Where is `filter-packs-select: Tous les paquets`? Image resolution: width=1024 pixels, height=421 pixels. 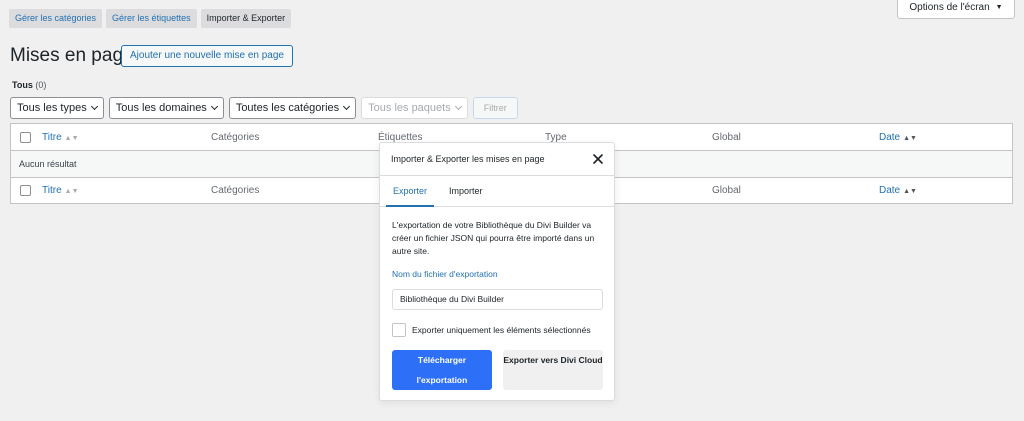 filter-packs-select: Tous les paquets is located at coordinates (414, 108).